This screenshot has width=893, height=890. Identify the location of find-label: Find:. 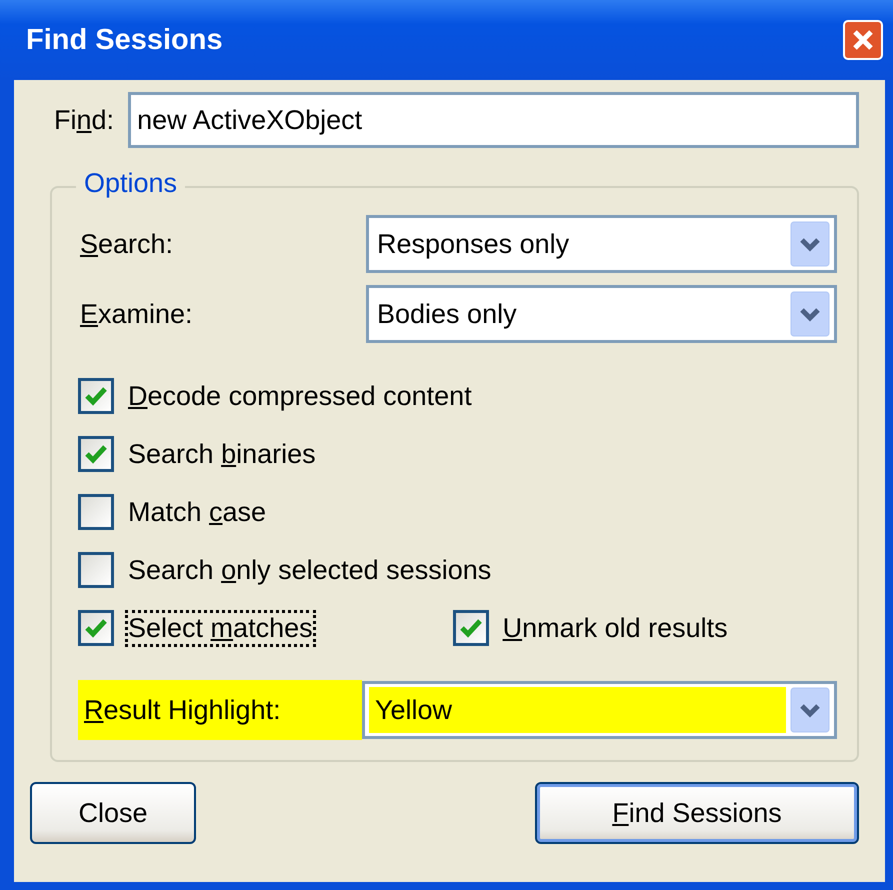
(84, 120).